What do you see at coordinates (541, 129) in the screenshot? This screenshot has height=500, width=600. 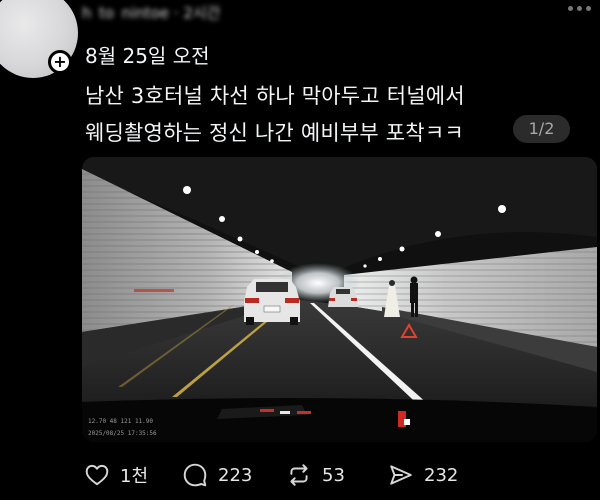 I see `image-page-indicator: 1/2` at bounding box center [541, 129].